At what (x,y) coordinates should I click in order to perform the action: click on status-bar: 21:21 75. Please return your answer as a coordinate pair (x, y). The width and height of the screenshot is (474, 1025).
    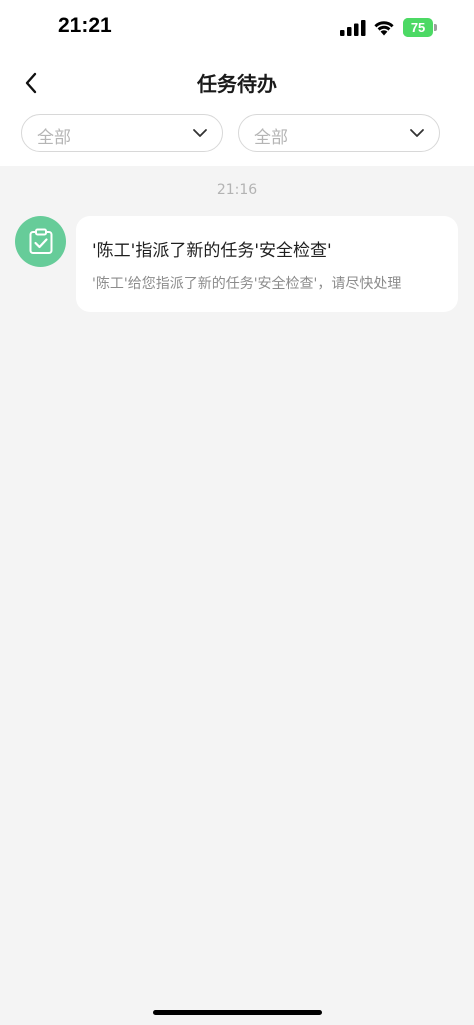
    Looking at the image, I should click on (237, 28).